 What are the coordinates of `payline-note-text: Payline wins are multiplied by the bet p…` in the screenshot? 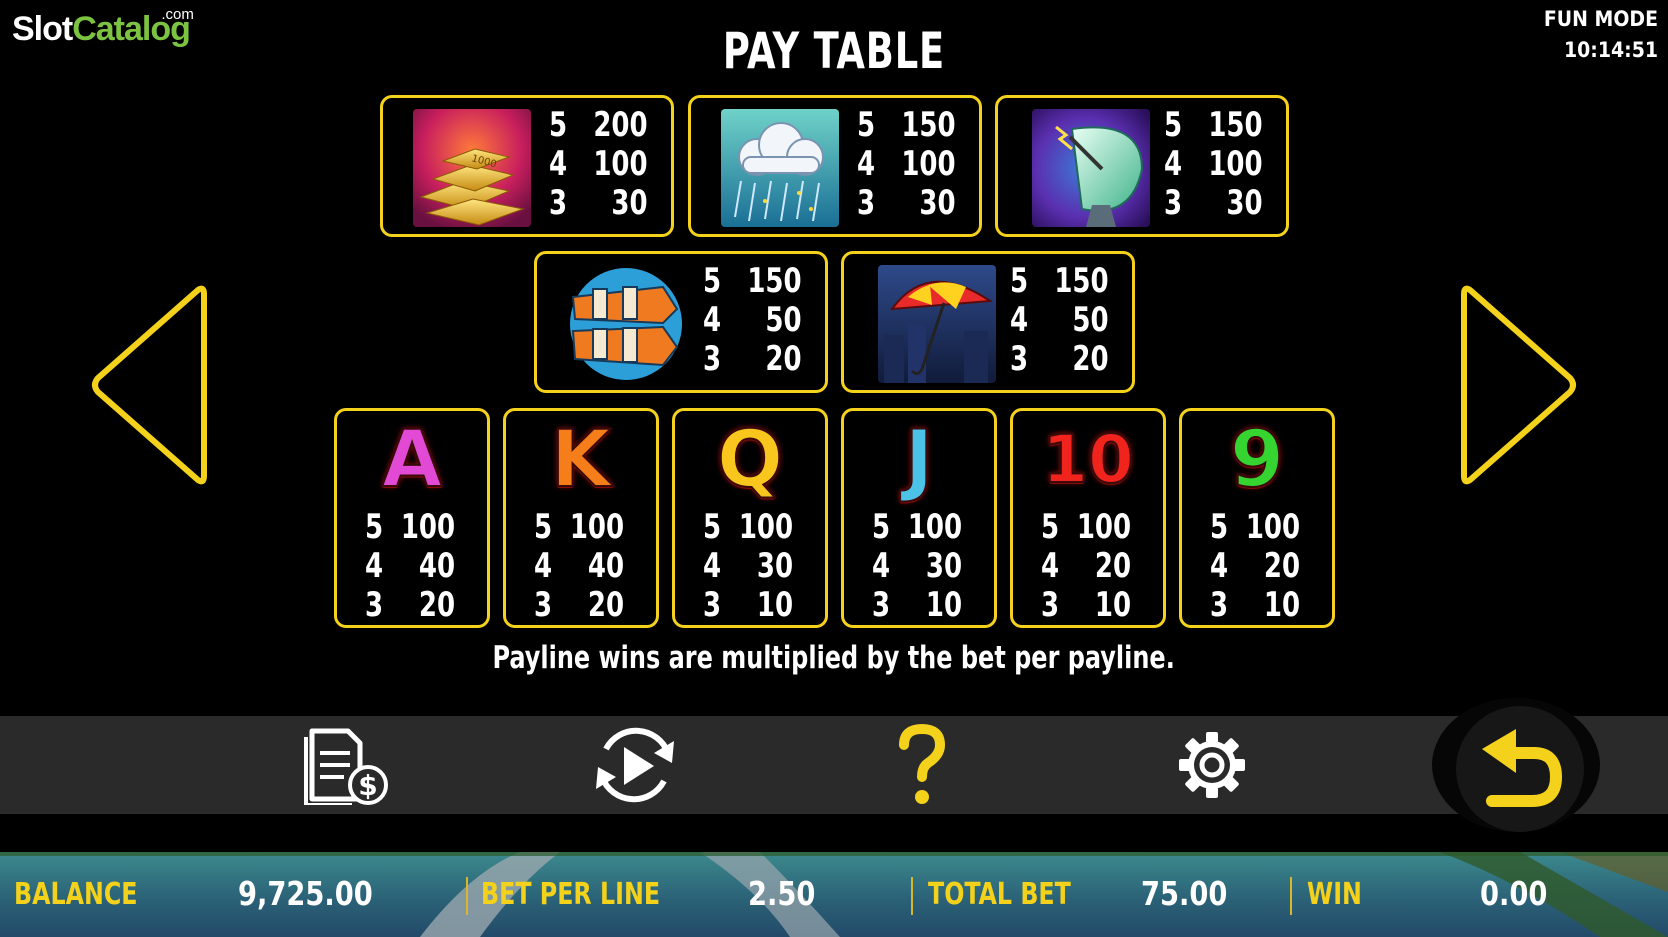 It's located at (834, 658).